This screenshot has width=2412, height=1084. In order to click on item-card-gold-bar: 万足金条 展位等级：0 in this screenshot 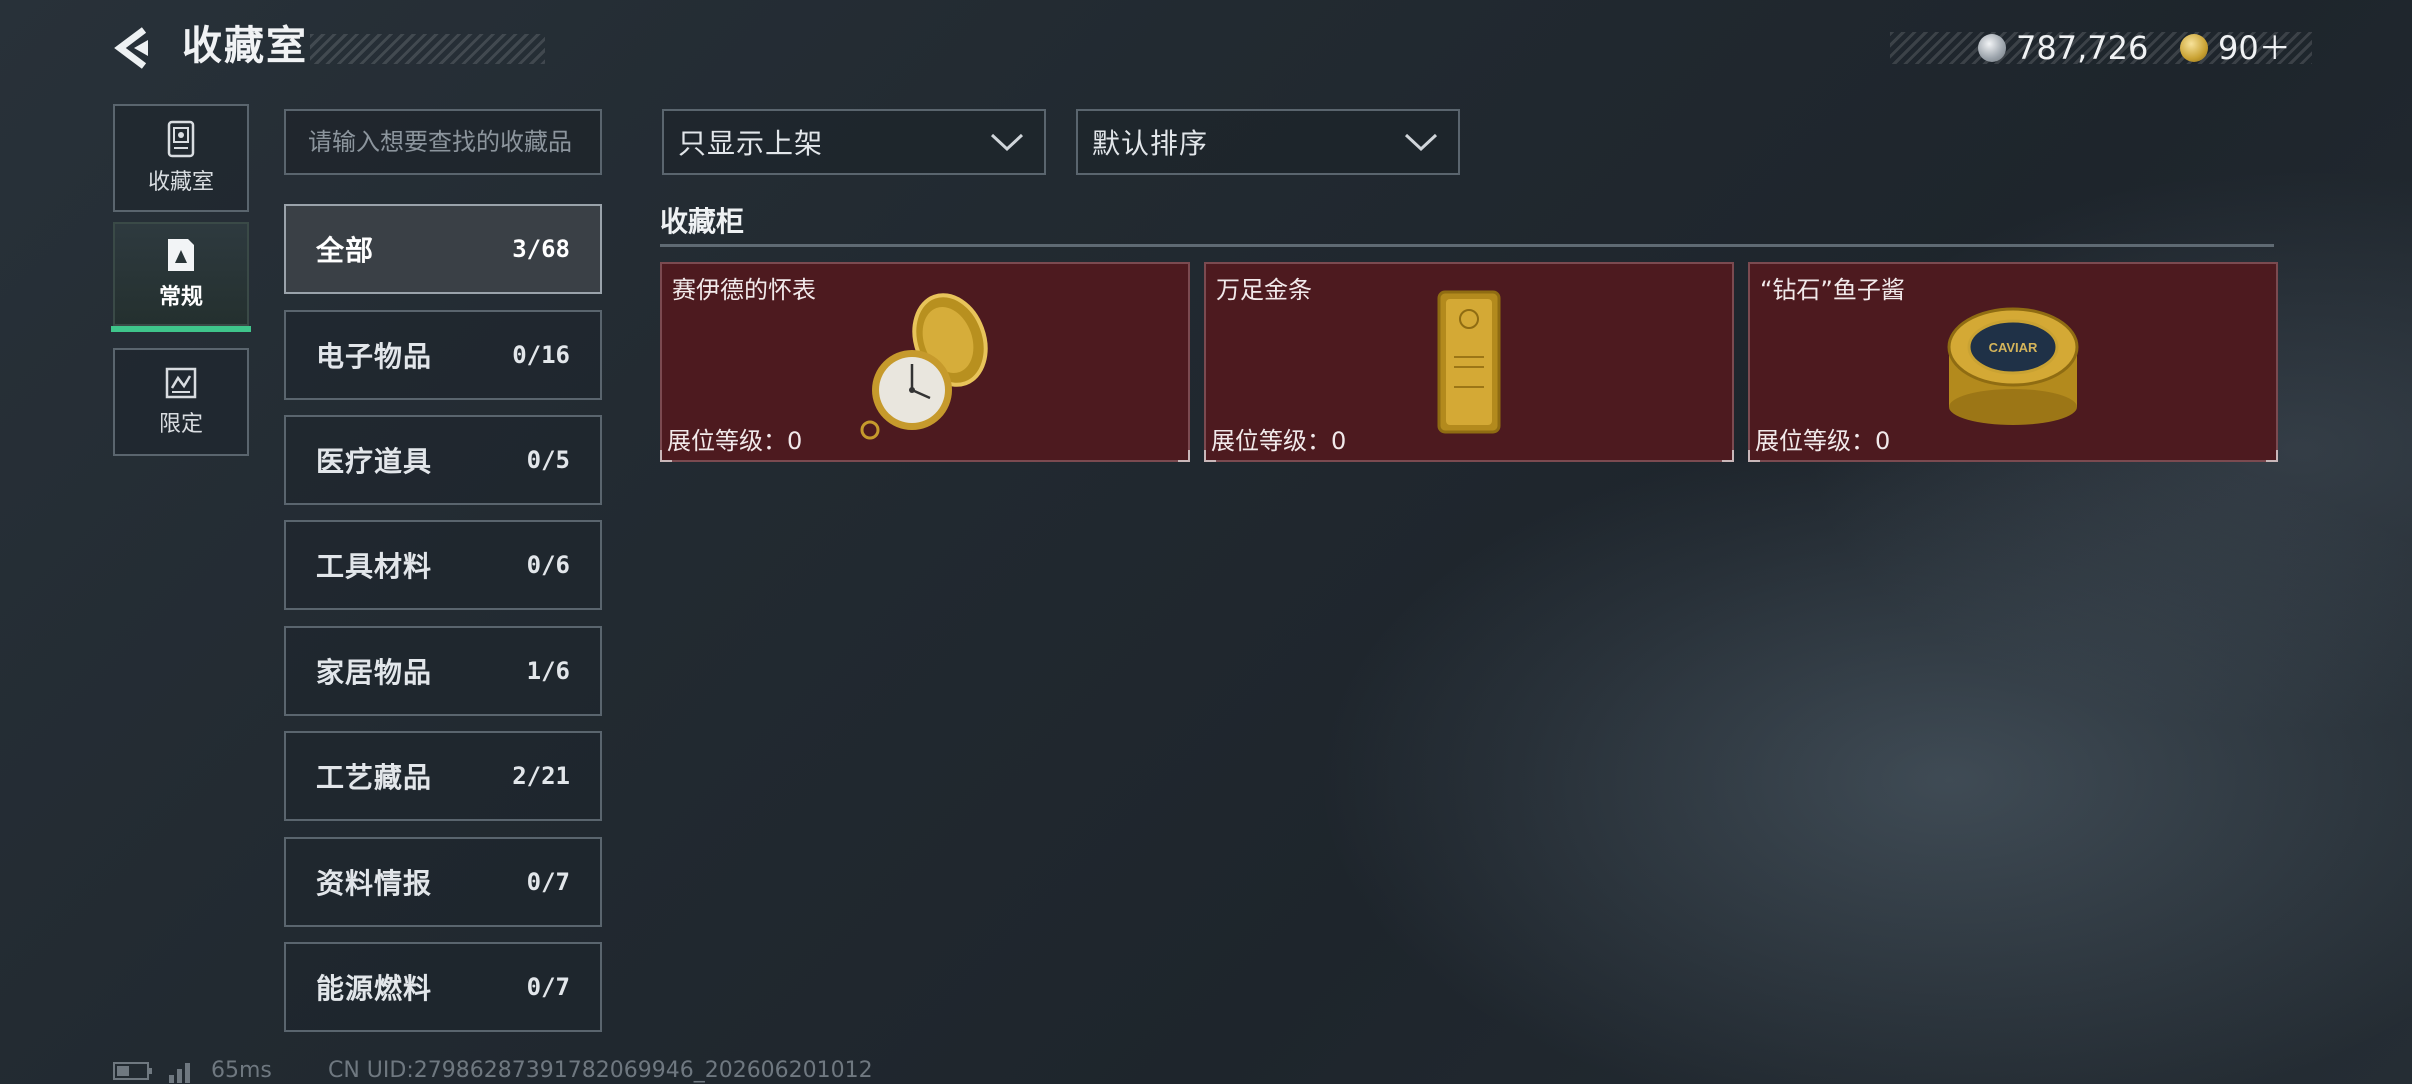, I will do `click(1469, 362)`.